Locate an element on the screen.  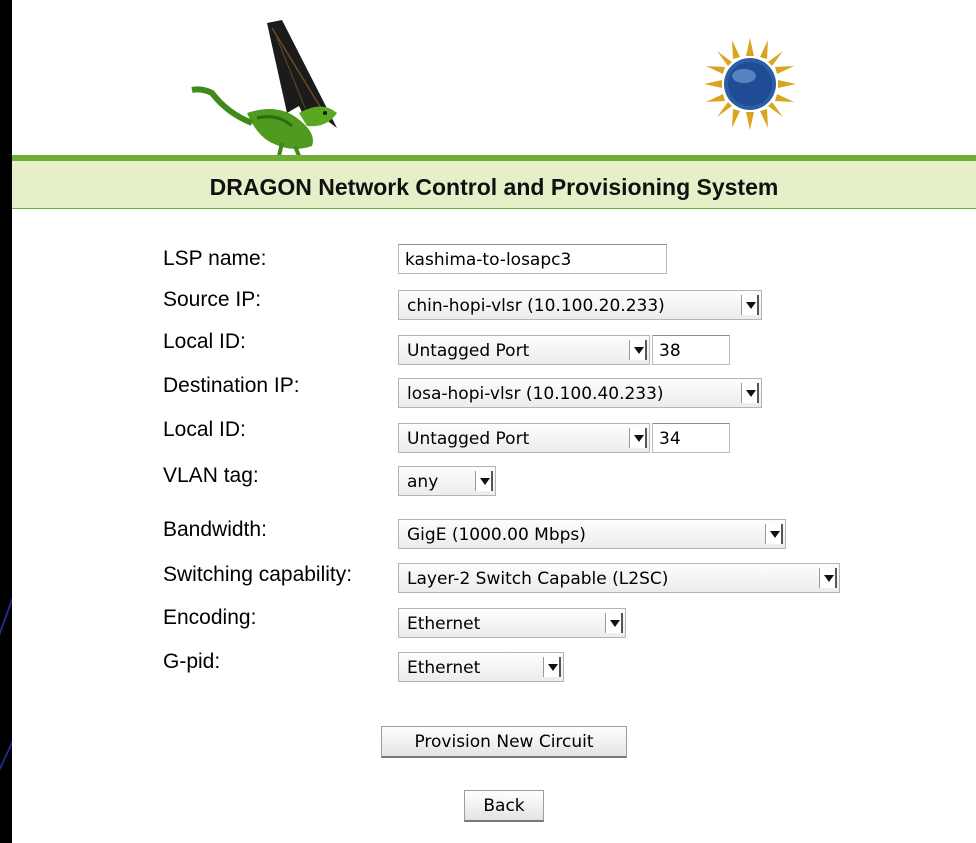
gpid-value: Ethernet is located at coordinates (444, 668).